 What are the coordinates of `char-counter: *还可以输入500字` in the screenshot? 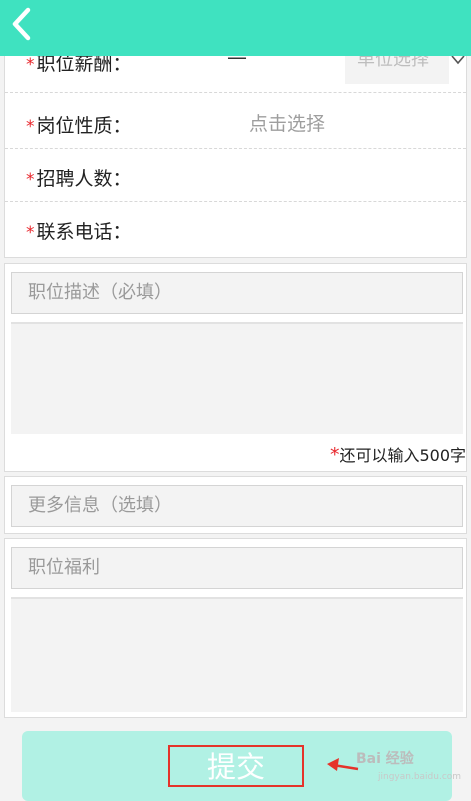 It's located at (398, 454).